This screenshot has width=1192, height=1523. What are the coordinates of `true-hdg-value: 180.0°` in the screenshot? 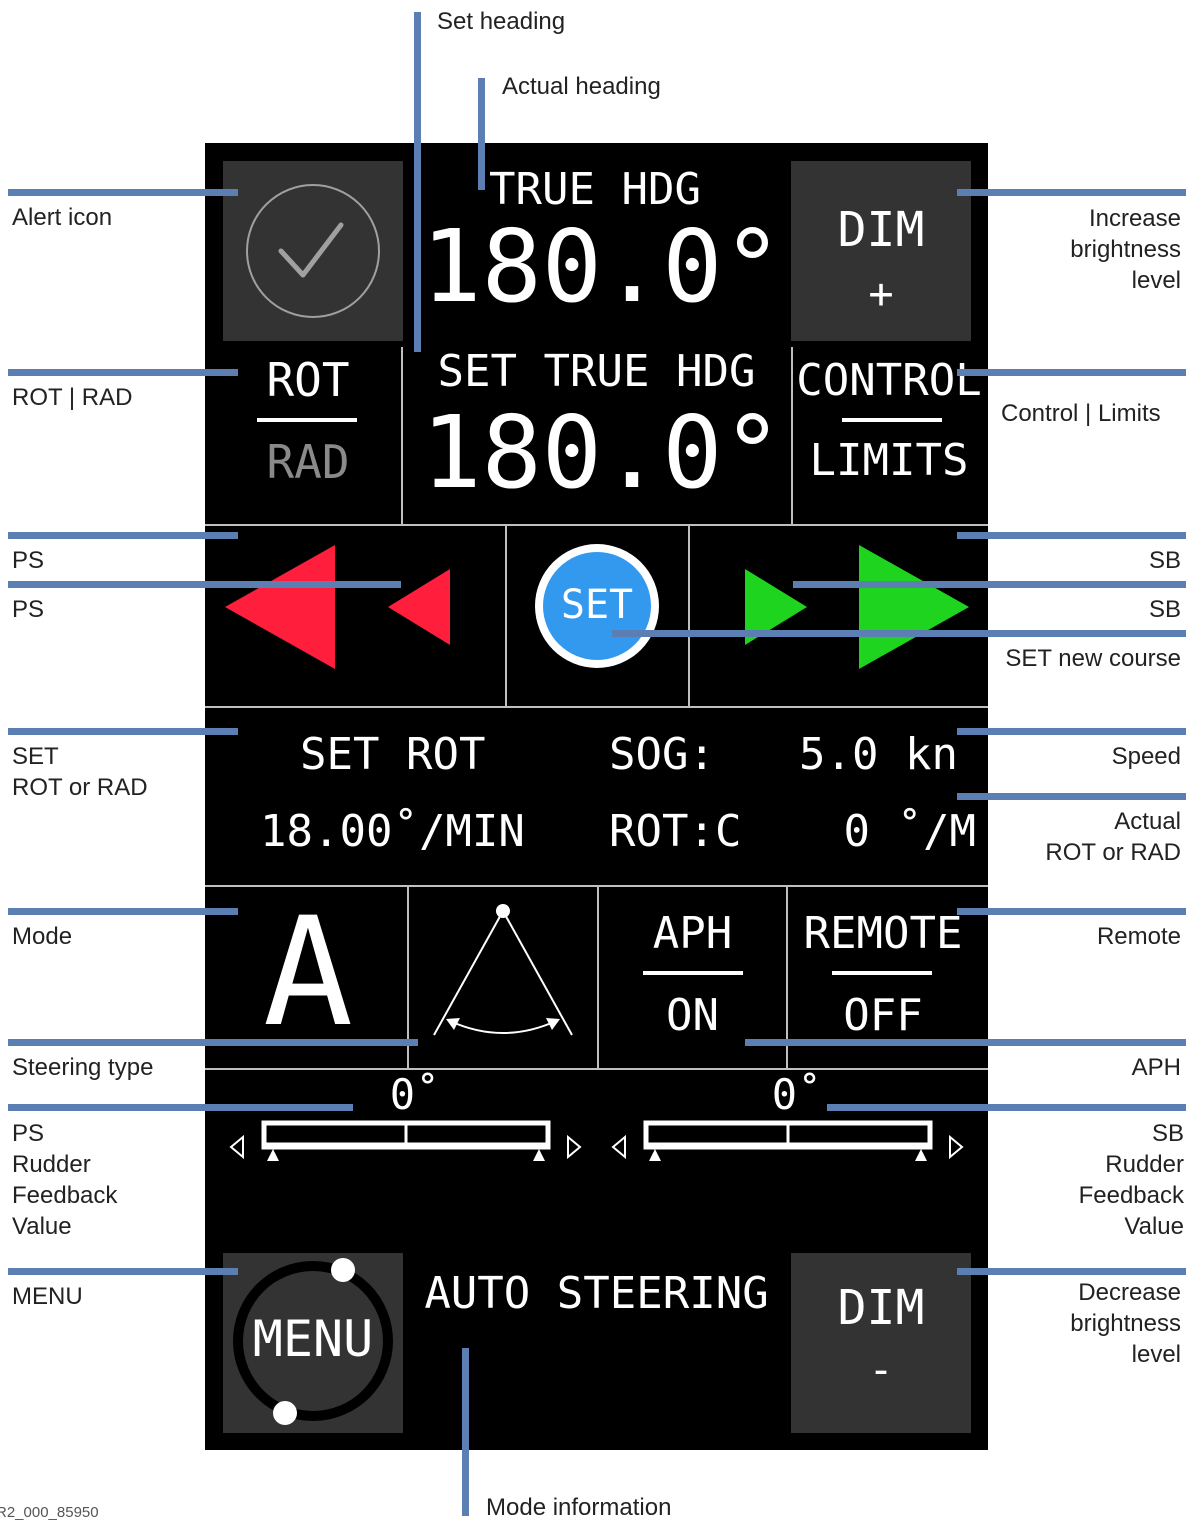 It's located at (602, 266).